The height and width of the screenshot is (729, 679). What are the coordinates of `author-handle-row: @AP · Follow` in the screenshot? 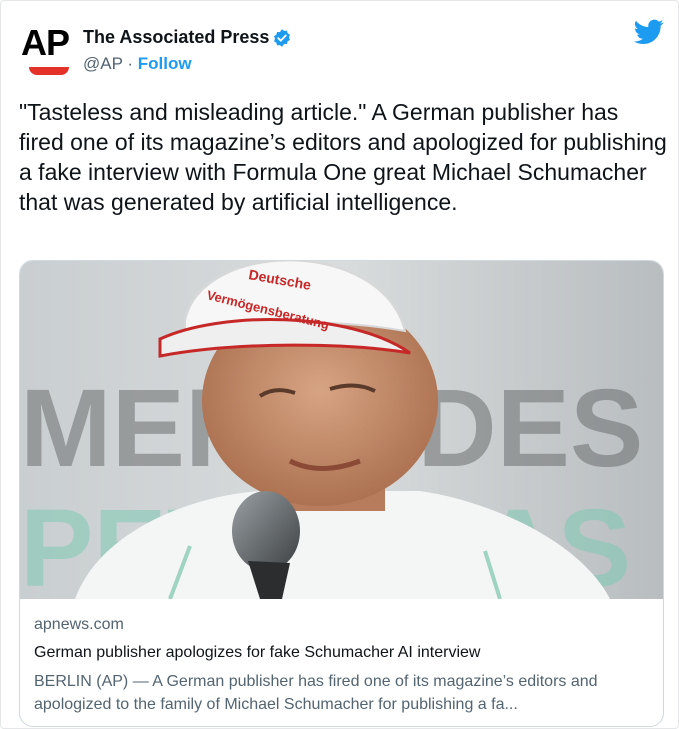 It's located at (137, 64).